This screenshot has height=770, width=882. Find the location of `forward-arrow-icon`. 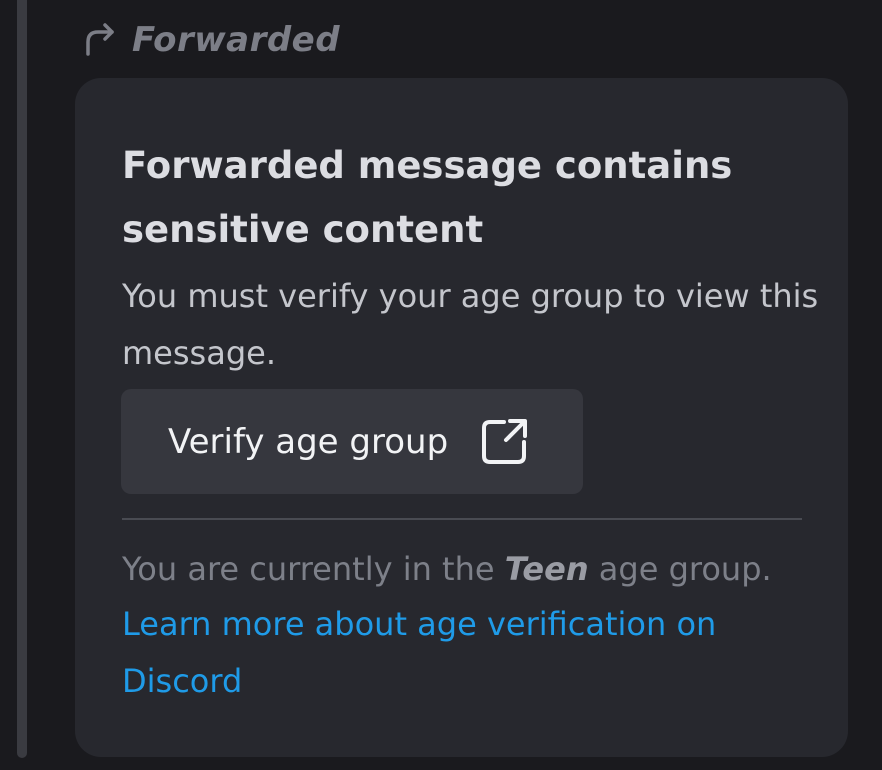

forward-arrow-icon is located at coordinates (100, 40).